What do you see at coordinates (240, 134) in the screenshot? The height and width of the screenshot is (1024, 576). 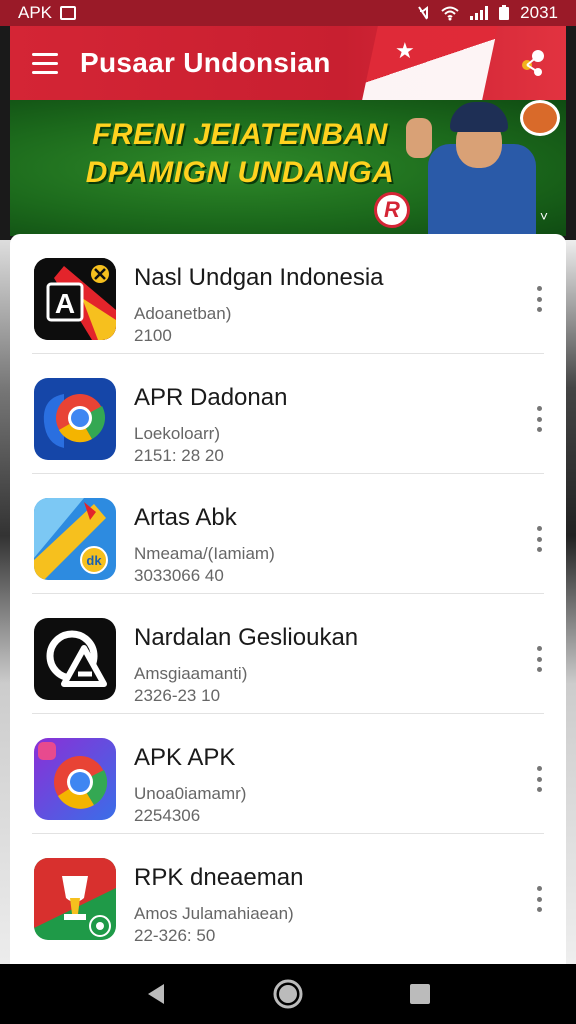 I see `banner-line-1: FRENI JEIATENBAN` at bounding box center [240, 134].